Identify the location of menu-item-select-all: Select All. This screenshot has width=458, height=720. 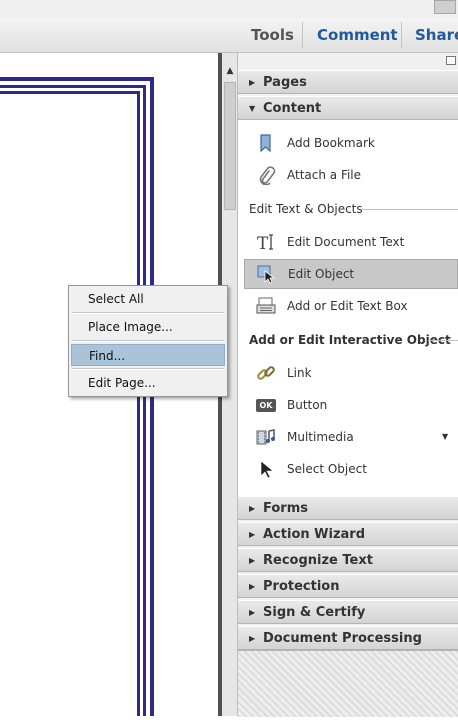
(148, 299).